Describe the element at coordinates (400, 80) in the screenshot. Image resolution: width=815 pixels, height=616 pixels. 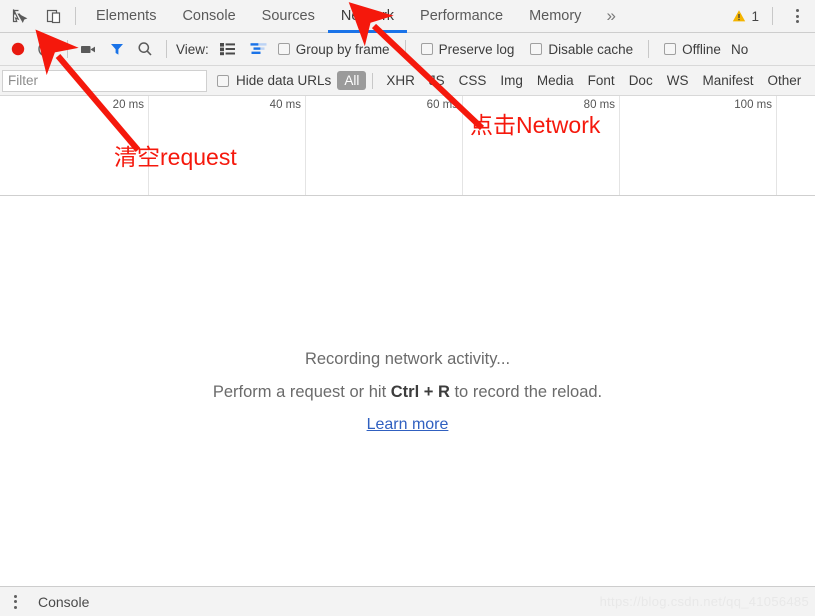
I see `type-filter-xhr: XHR` at that location.